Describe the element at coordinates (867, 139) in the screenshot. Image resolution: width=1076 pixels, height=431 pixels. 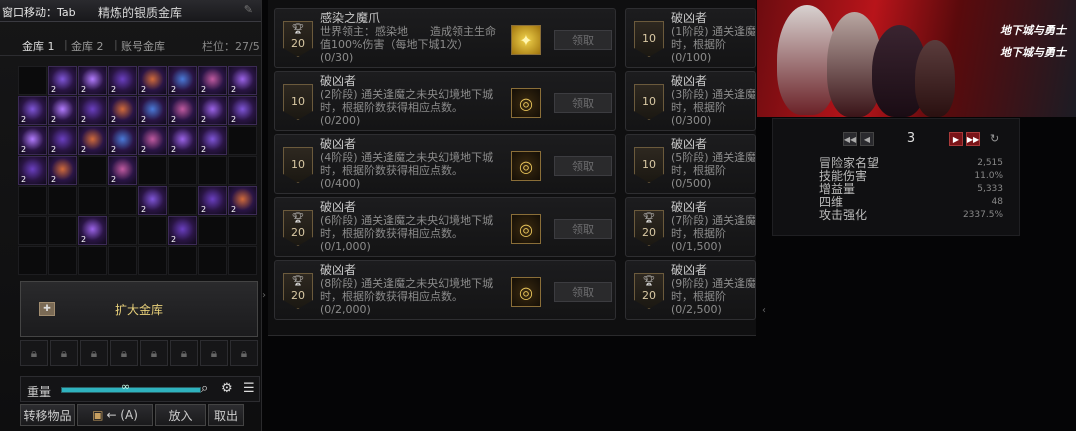
I see `prev-page-icon: ◀` at that location.